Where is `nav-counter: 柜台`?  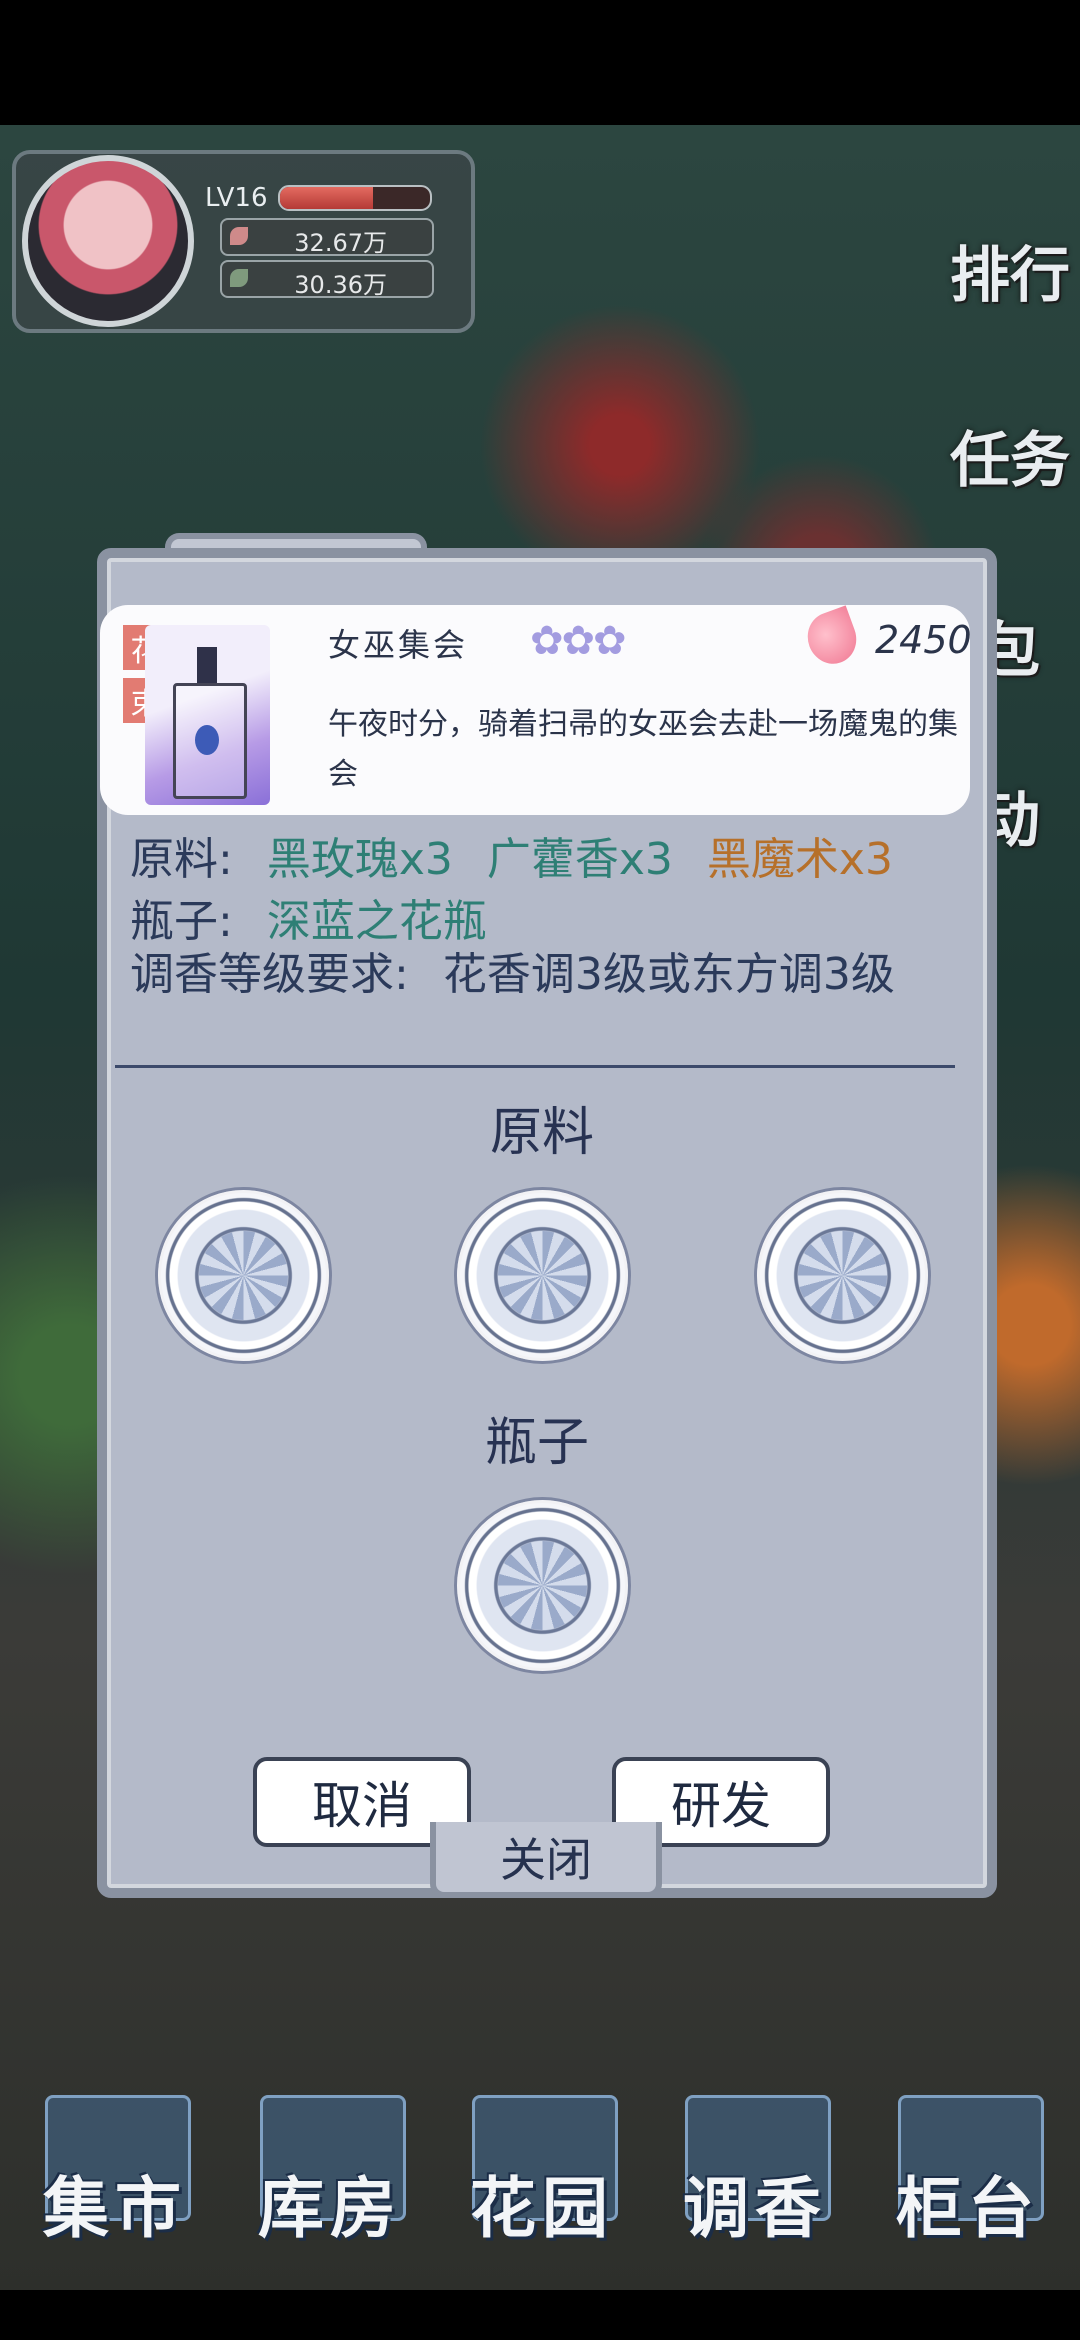 nav-counter: 柜台 is located at coordinates (968, 2171).